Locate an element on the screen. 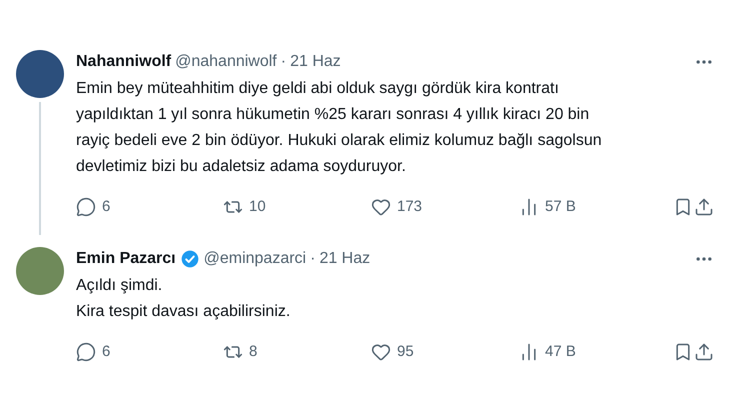 The width and height of the screenshot is (730, 420). view-count: 47 B is located at coordinates (560, 352).